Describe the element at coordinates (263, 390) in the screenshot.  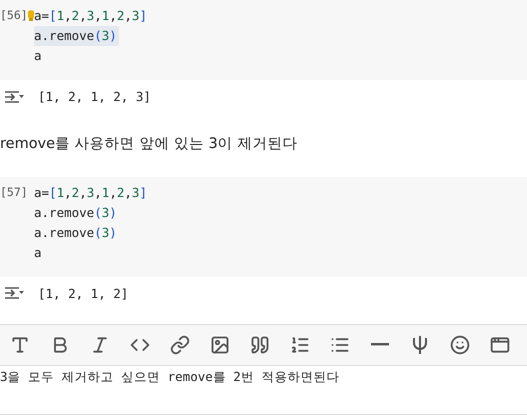
I see `markdown-editor: 3을 모두 제거하고 싶으면 remove를 2번 적용하면된다` at that location.